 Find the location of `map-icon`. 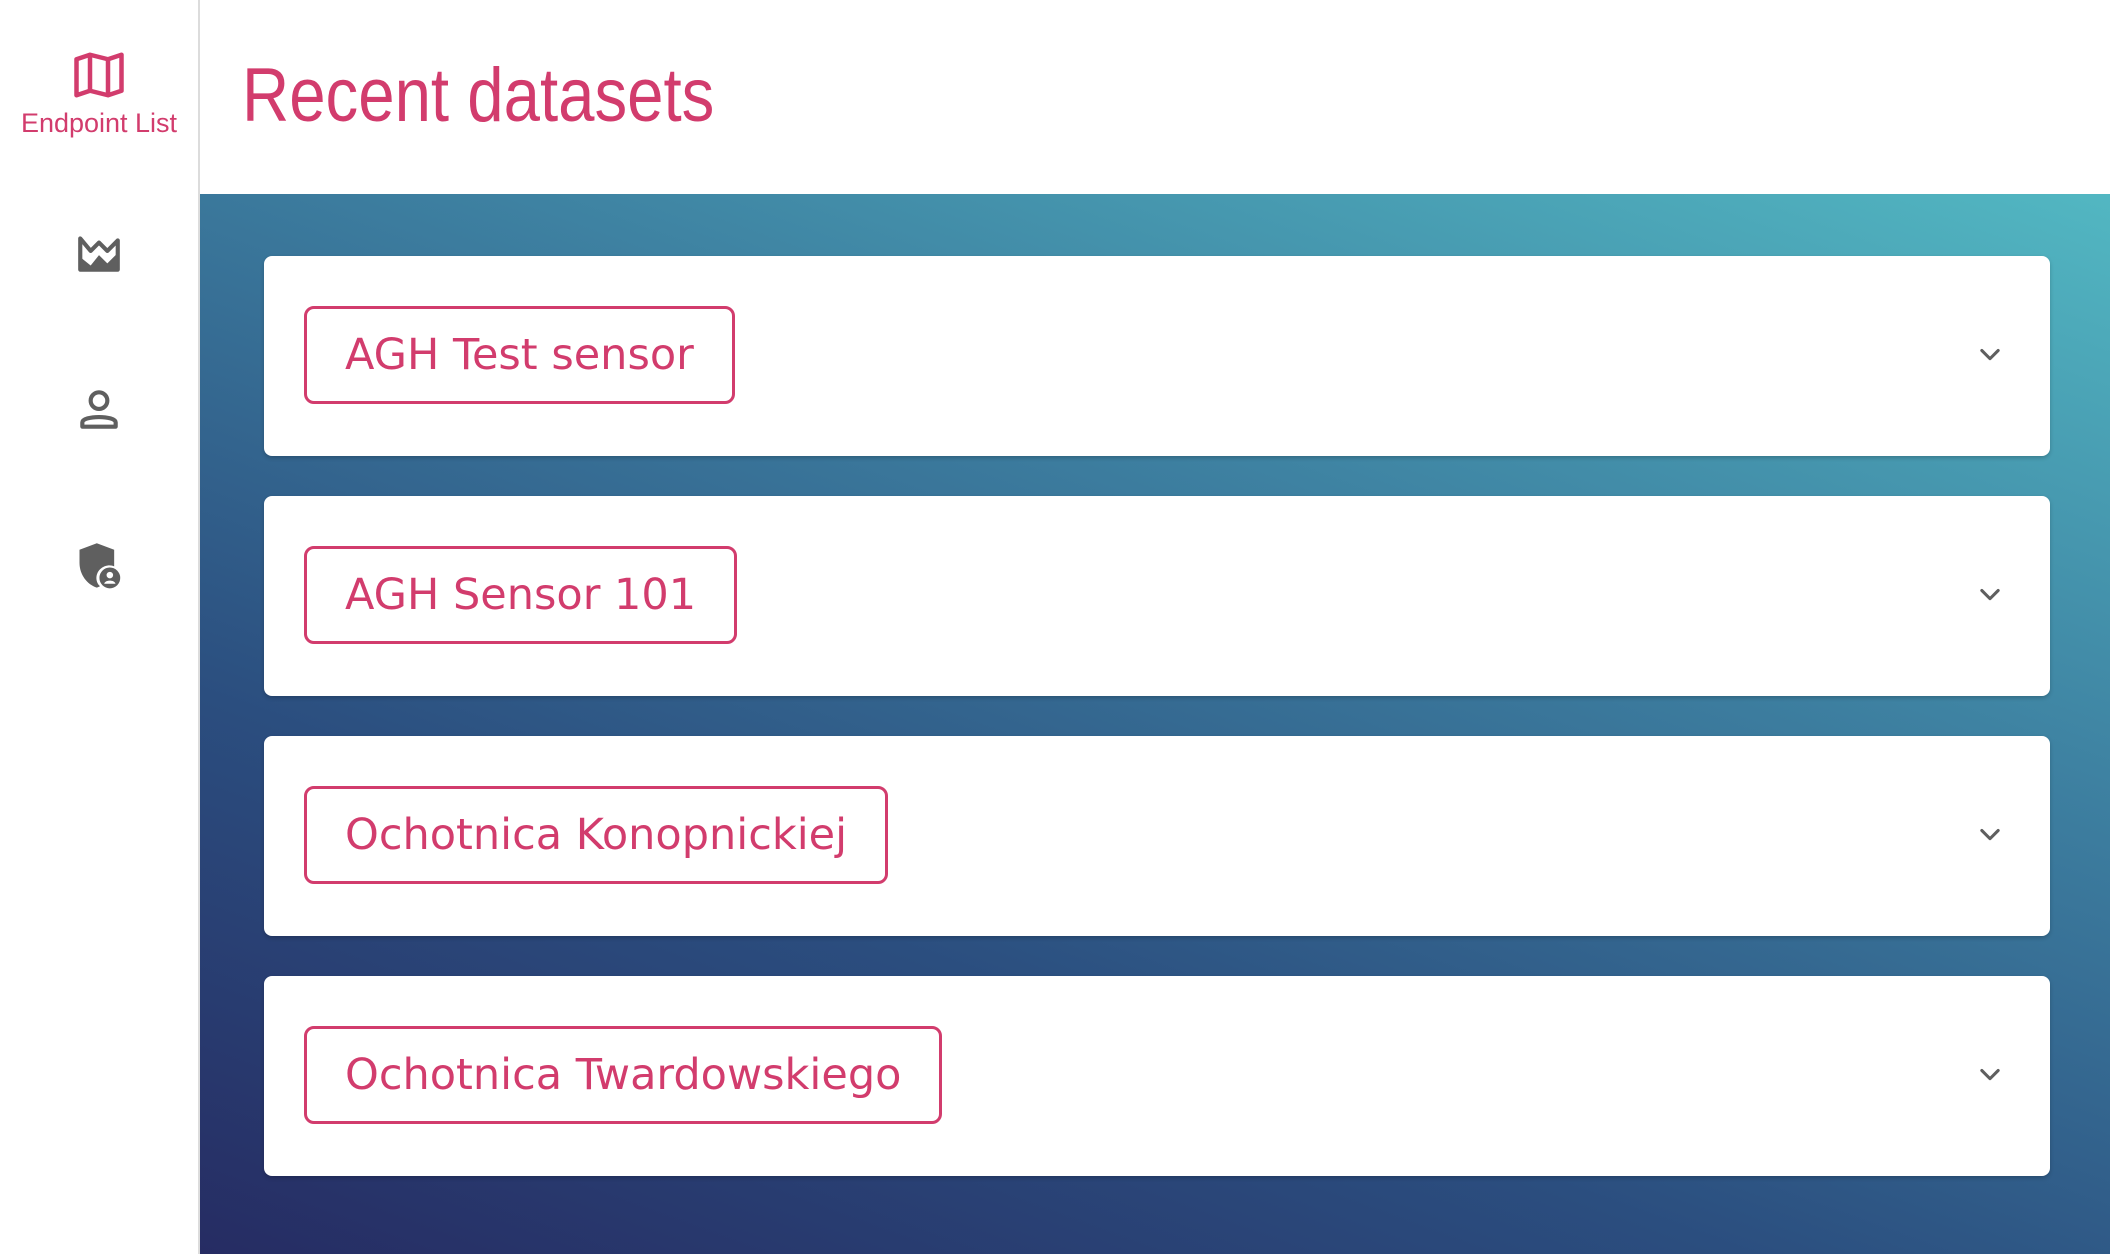

map-icon is located at coordinates (99, 75).